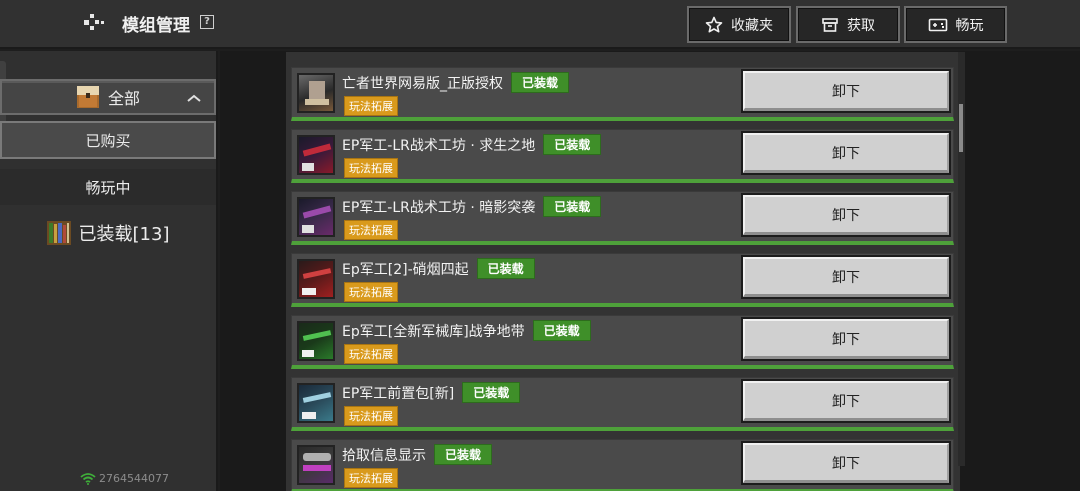 The width and height of the screenshot is (1080, 491). What do you see at coordinates (156, 26) in the screenshot?
I see `page-title: 模组管理` at bounding box center [156, 26].